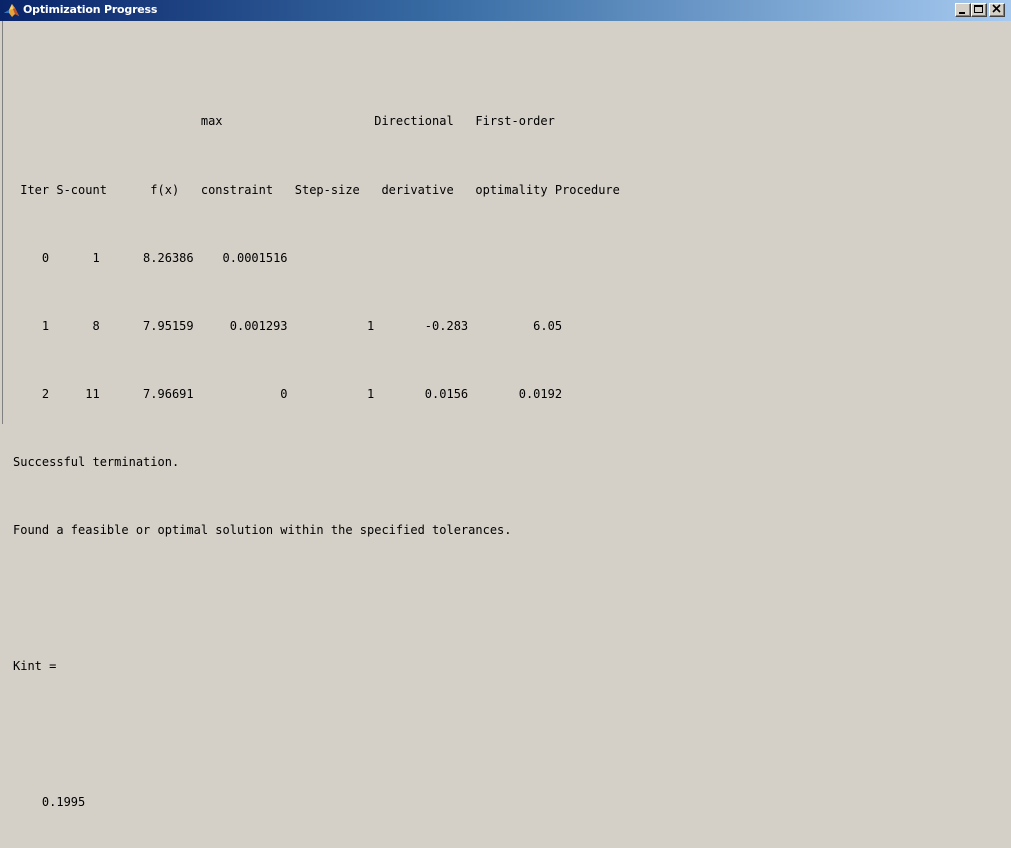 This screenshot has height=848, width=1011. I want to click on close-icon, so click(996, 8).